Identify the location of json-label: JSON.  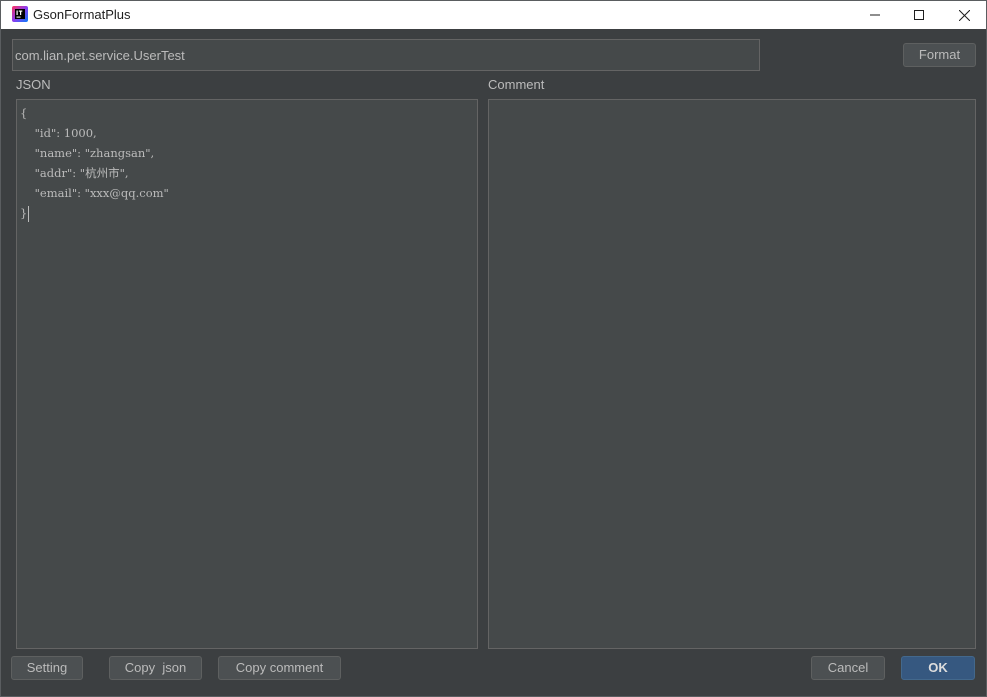
(33, 84).